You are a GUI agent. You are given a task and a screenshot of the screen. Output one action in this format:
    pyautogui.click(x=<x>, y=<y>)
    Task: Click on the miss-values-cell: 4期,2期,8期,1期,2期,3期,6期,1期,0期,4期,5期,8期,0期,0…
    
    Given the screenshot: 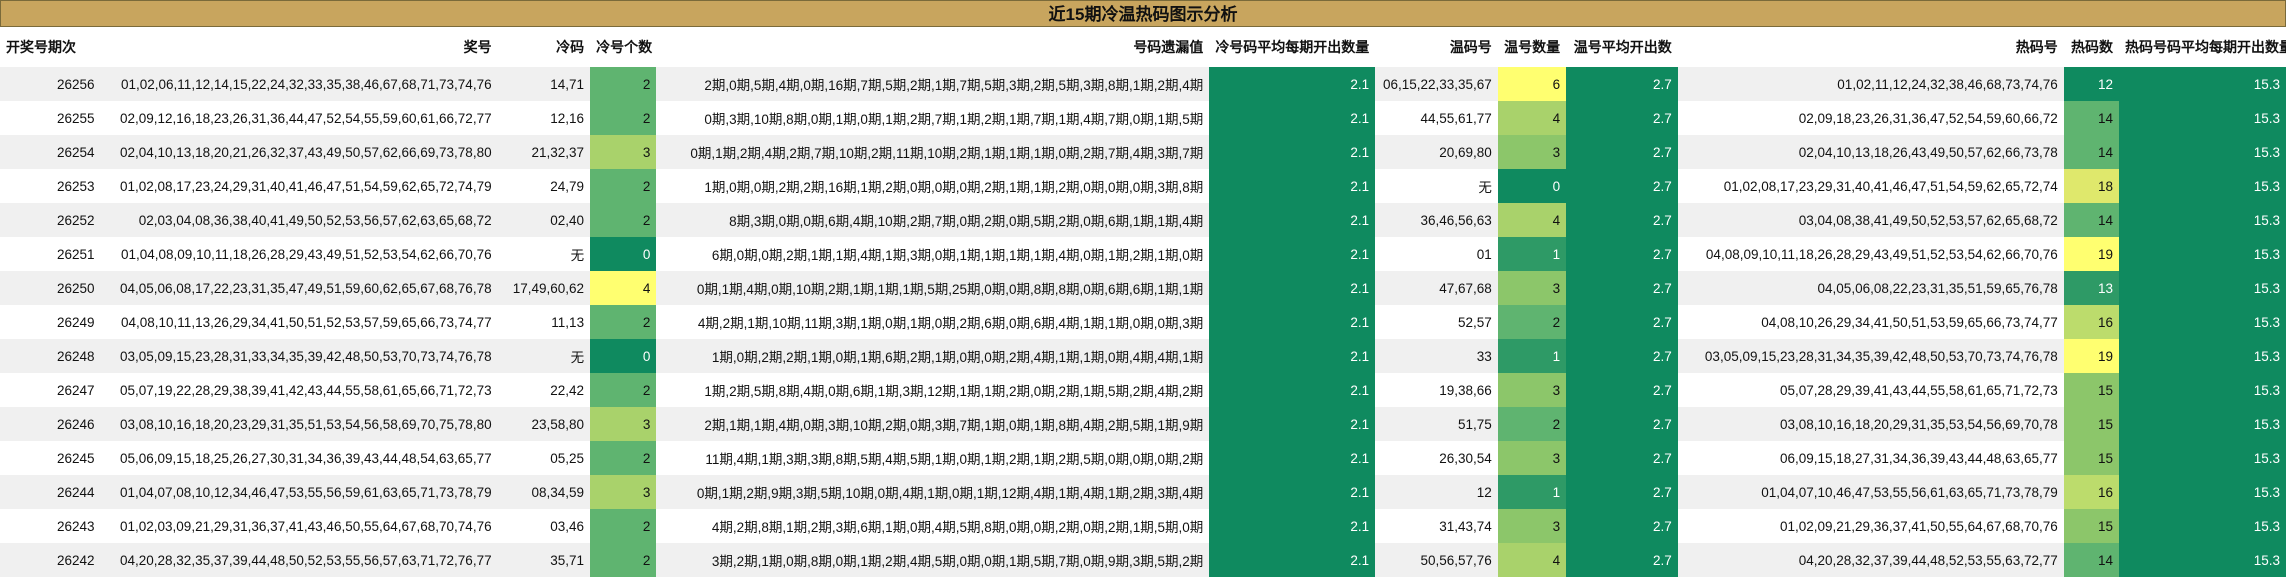 What is the action you would take?
    pyautogui.click(x=933, y=526)
    